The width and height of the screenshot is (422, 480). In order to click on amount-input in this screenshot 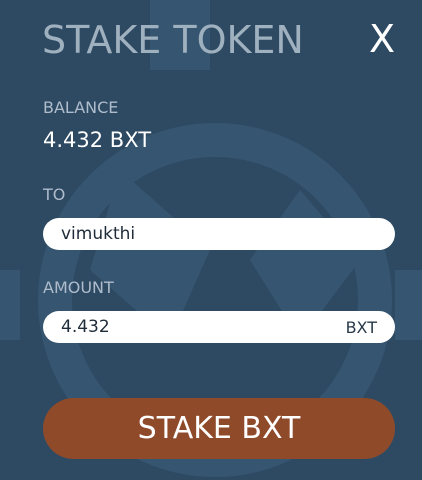, I will do `click(199, 327)`.